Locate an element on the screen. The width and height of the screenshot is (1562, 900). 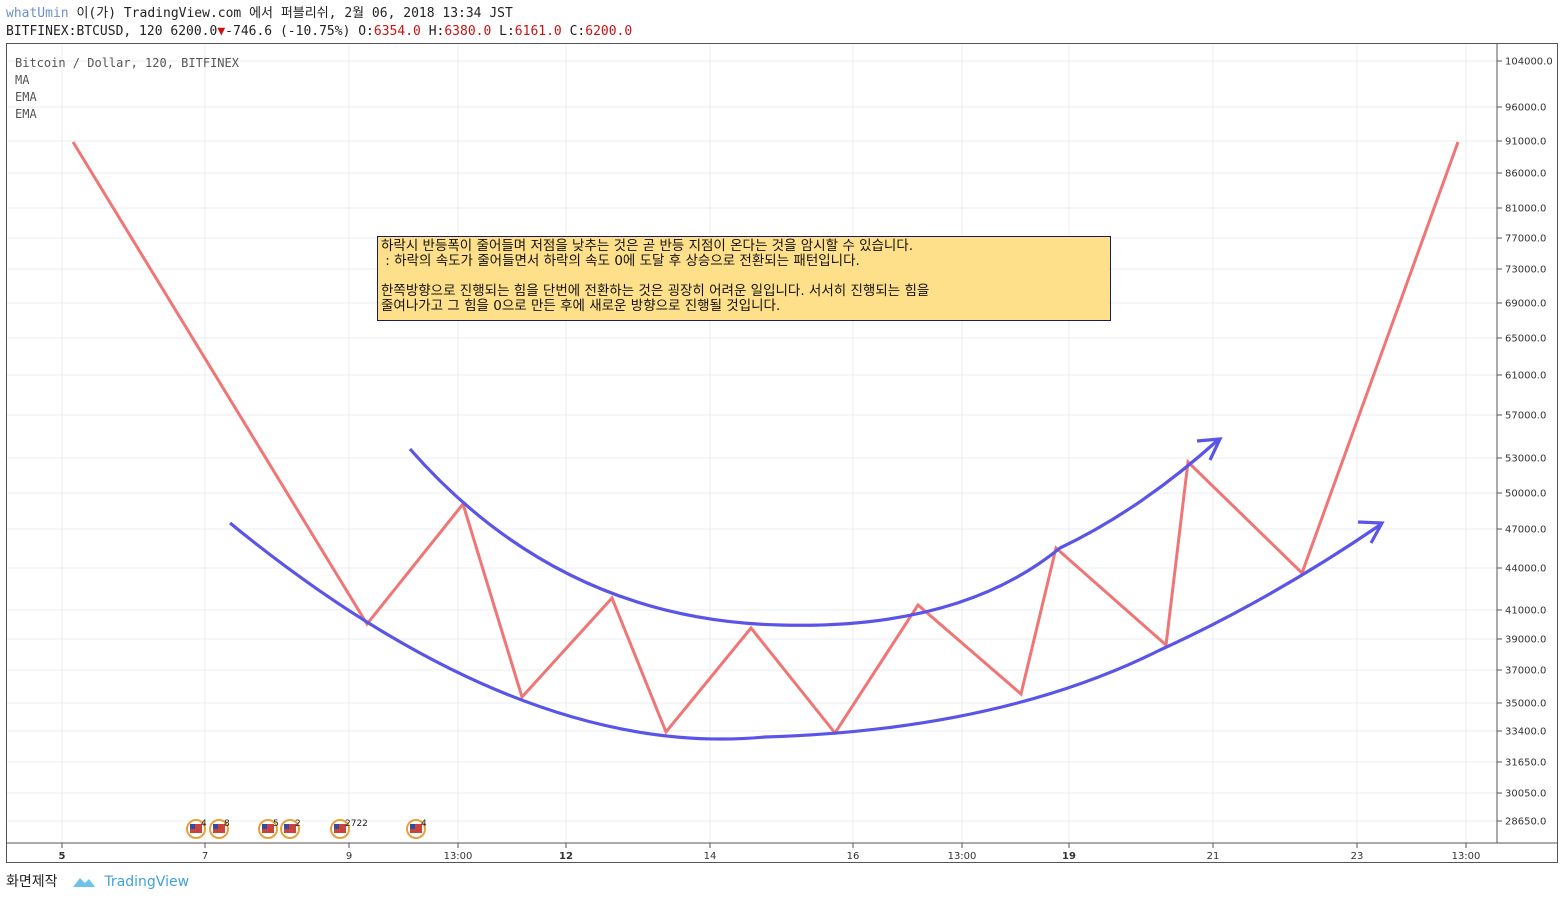
time-tick-label: 23 is located at coordinates (1357, 856).